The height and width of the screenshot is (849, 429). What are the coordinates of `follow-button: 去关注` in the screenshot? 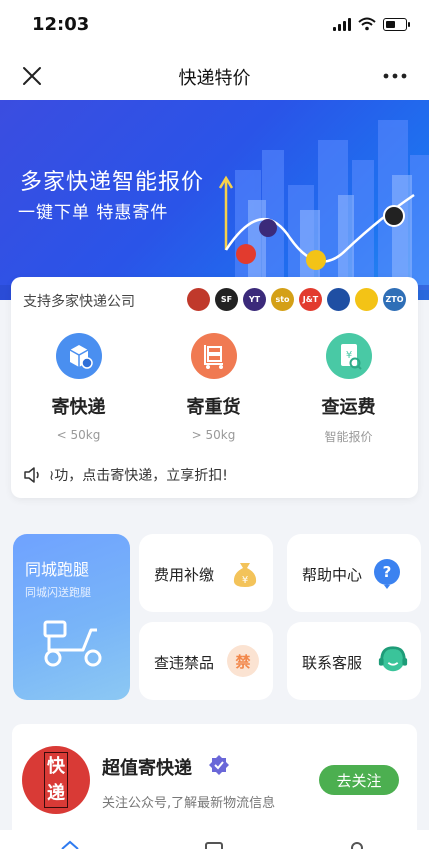 It's located at (359, 780).